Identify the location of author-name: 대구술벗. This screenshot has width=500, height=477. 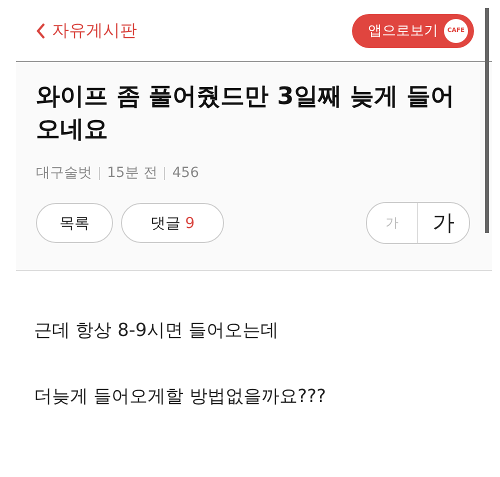
(64, 173).